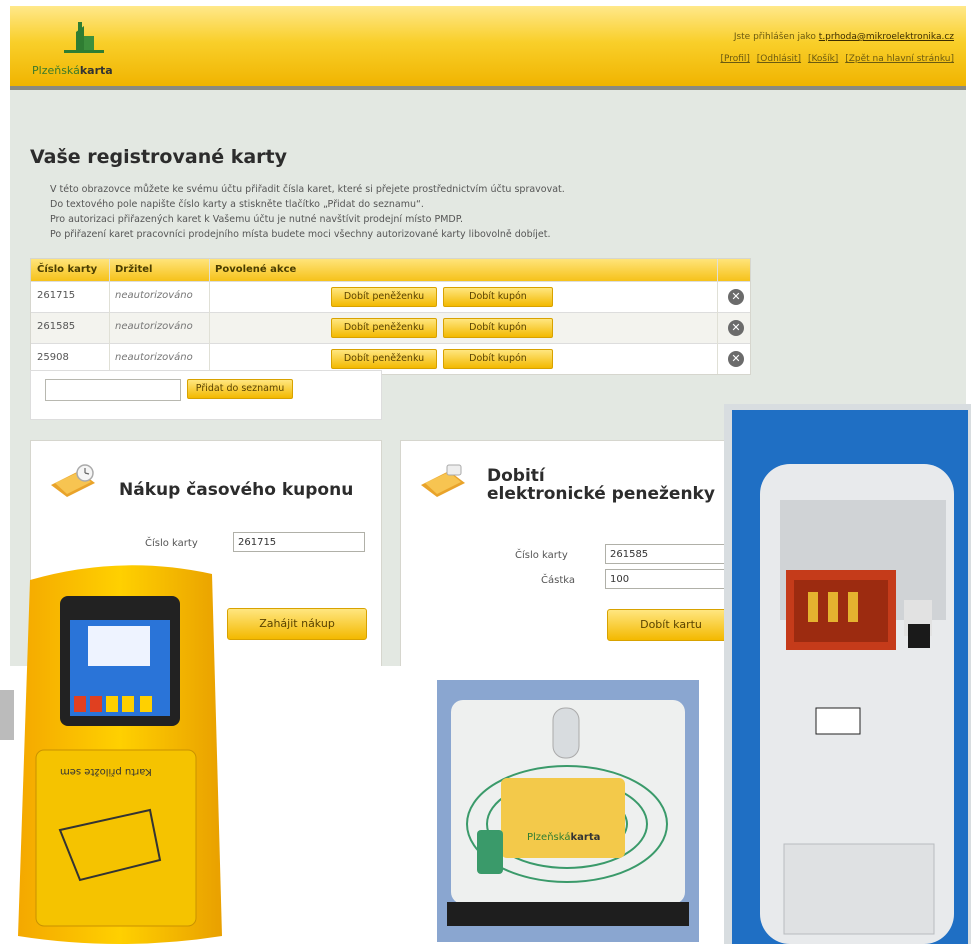 This screenshot has width=971, height=944. Describe the element at coordinates (56, 326) in the screenshot. I see `card-number-cell: 261585` at that location.